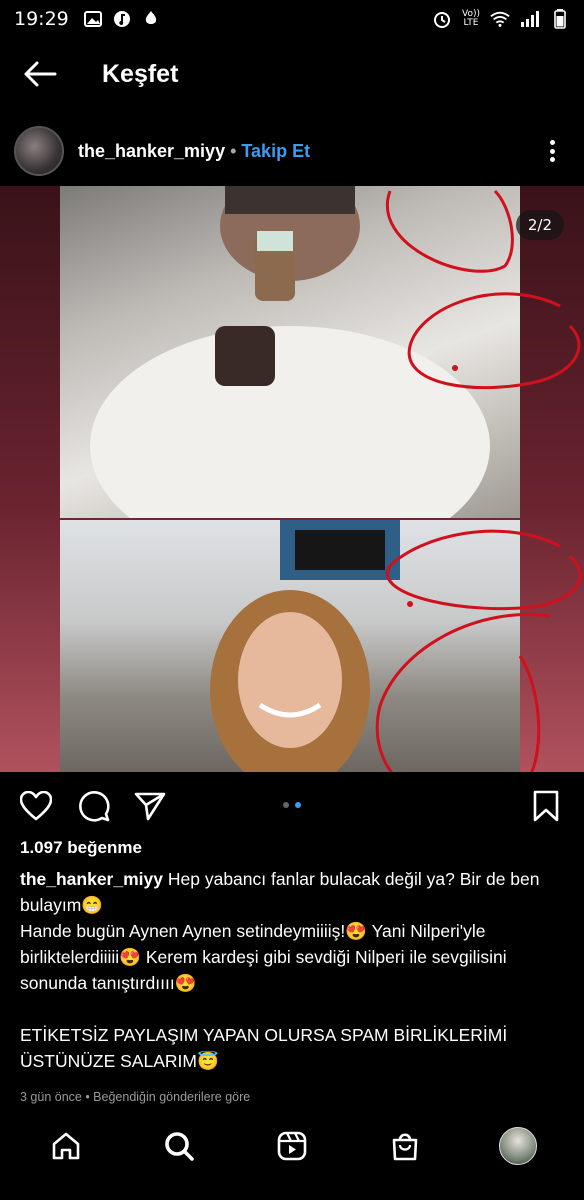  Describe the element at coordinates (81, 848) in the screenshot. I see `likes-count: 1.097 beğenme` at that location.